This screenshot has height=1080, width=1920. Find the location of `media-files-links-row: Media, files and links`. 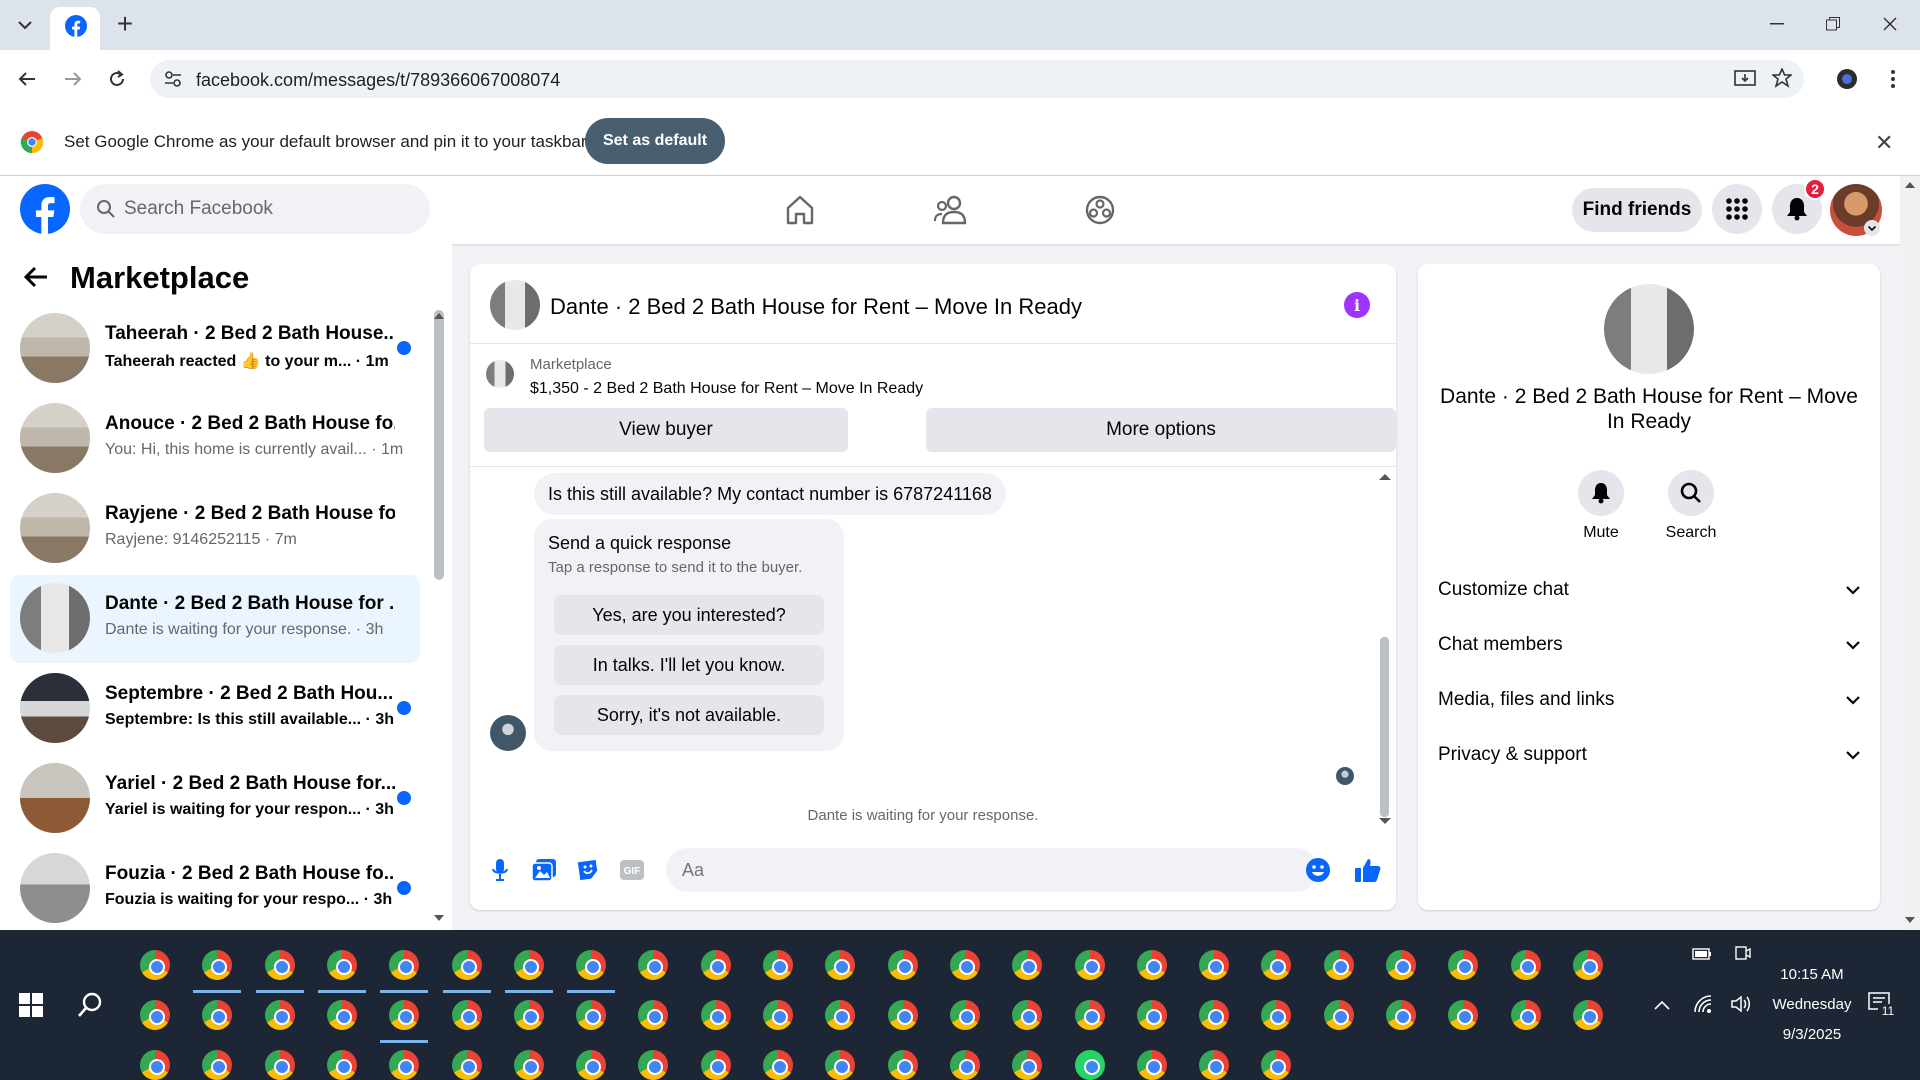

media-files-links-row: Media, files and links is located at coordinates (1649, 700).